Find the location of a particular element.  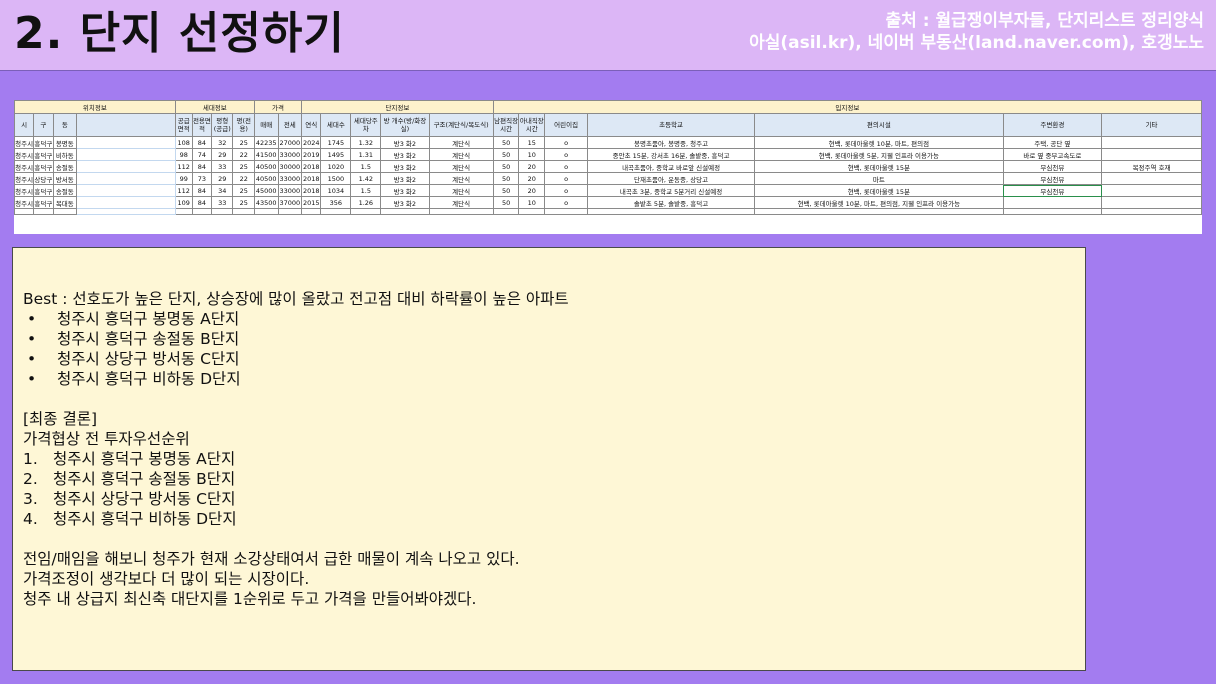

table-cell: 내곡초품아, 중학교 바로앞 신설예정 is located at coordinates (671, 166).